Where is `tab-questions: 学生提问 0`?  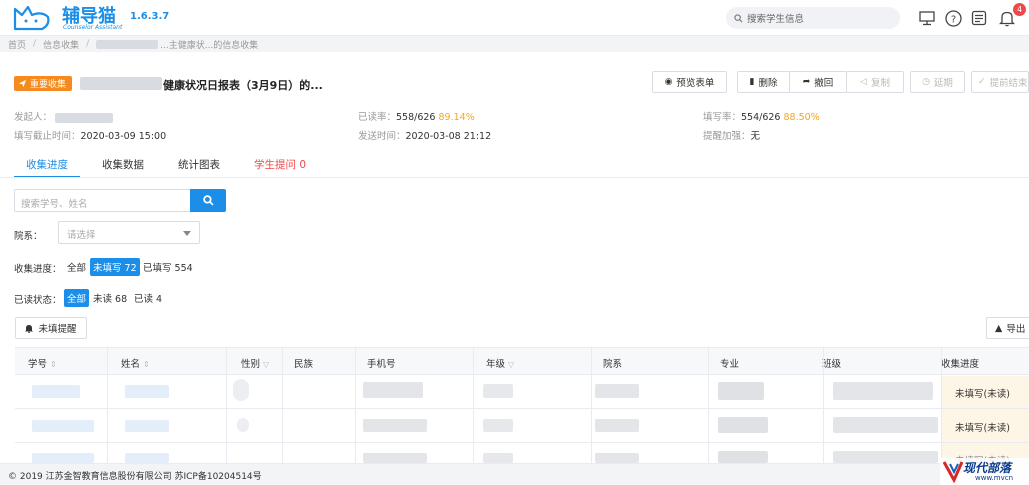
tab-questions: 学生提问 0 is located at coordinates (280, 165).